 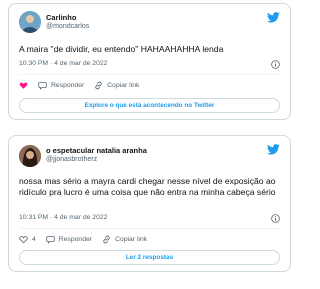 What do you see at coordinates (67, 26) in the screenshot?
I see `user-handle: @mondcarlos` at bounding box center [67, 26].